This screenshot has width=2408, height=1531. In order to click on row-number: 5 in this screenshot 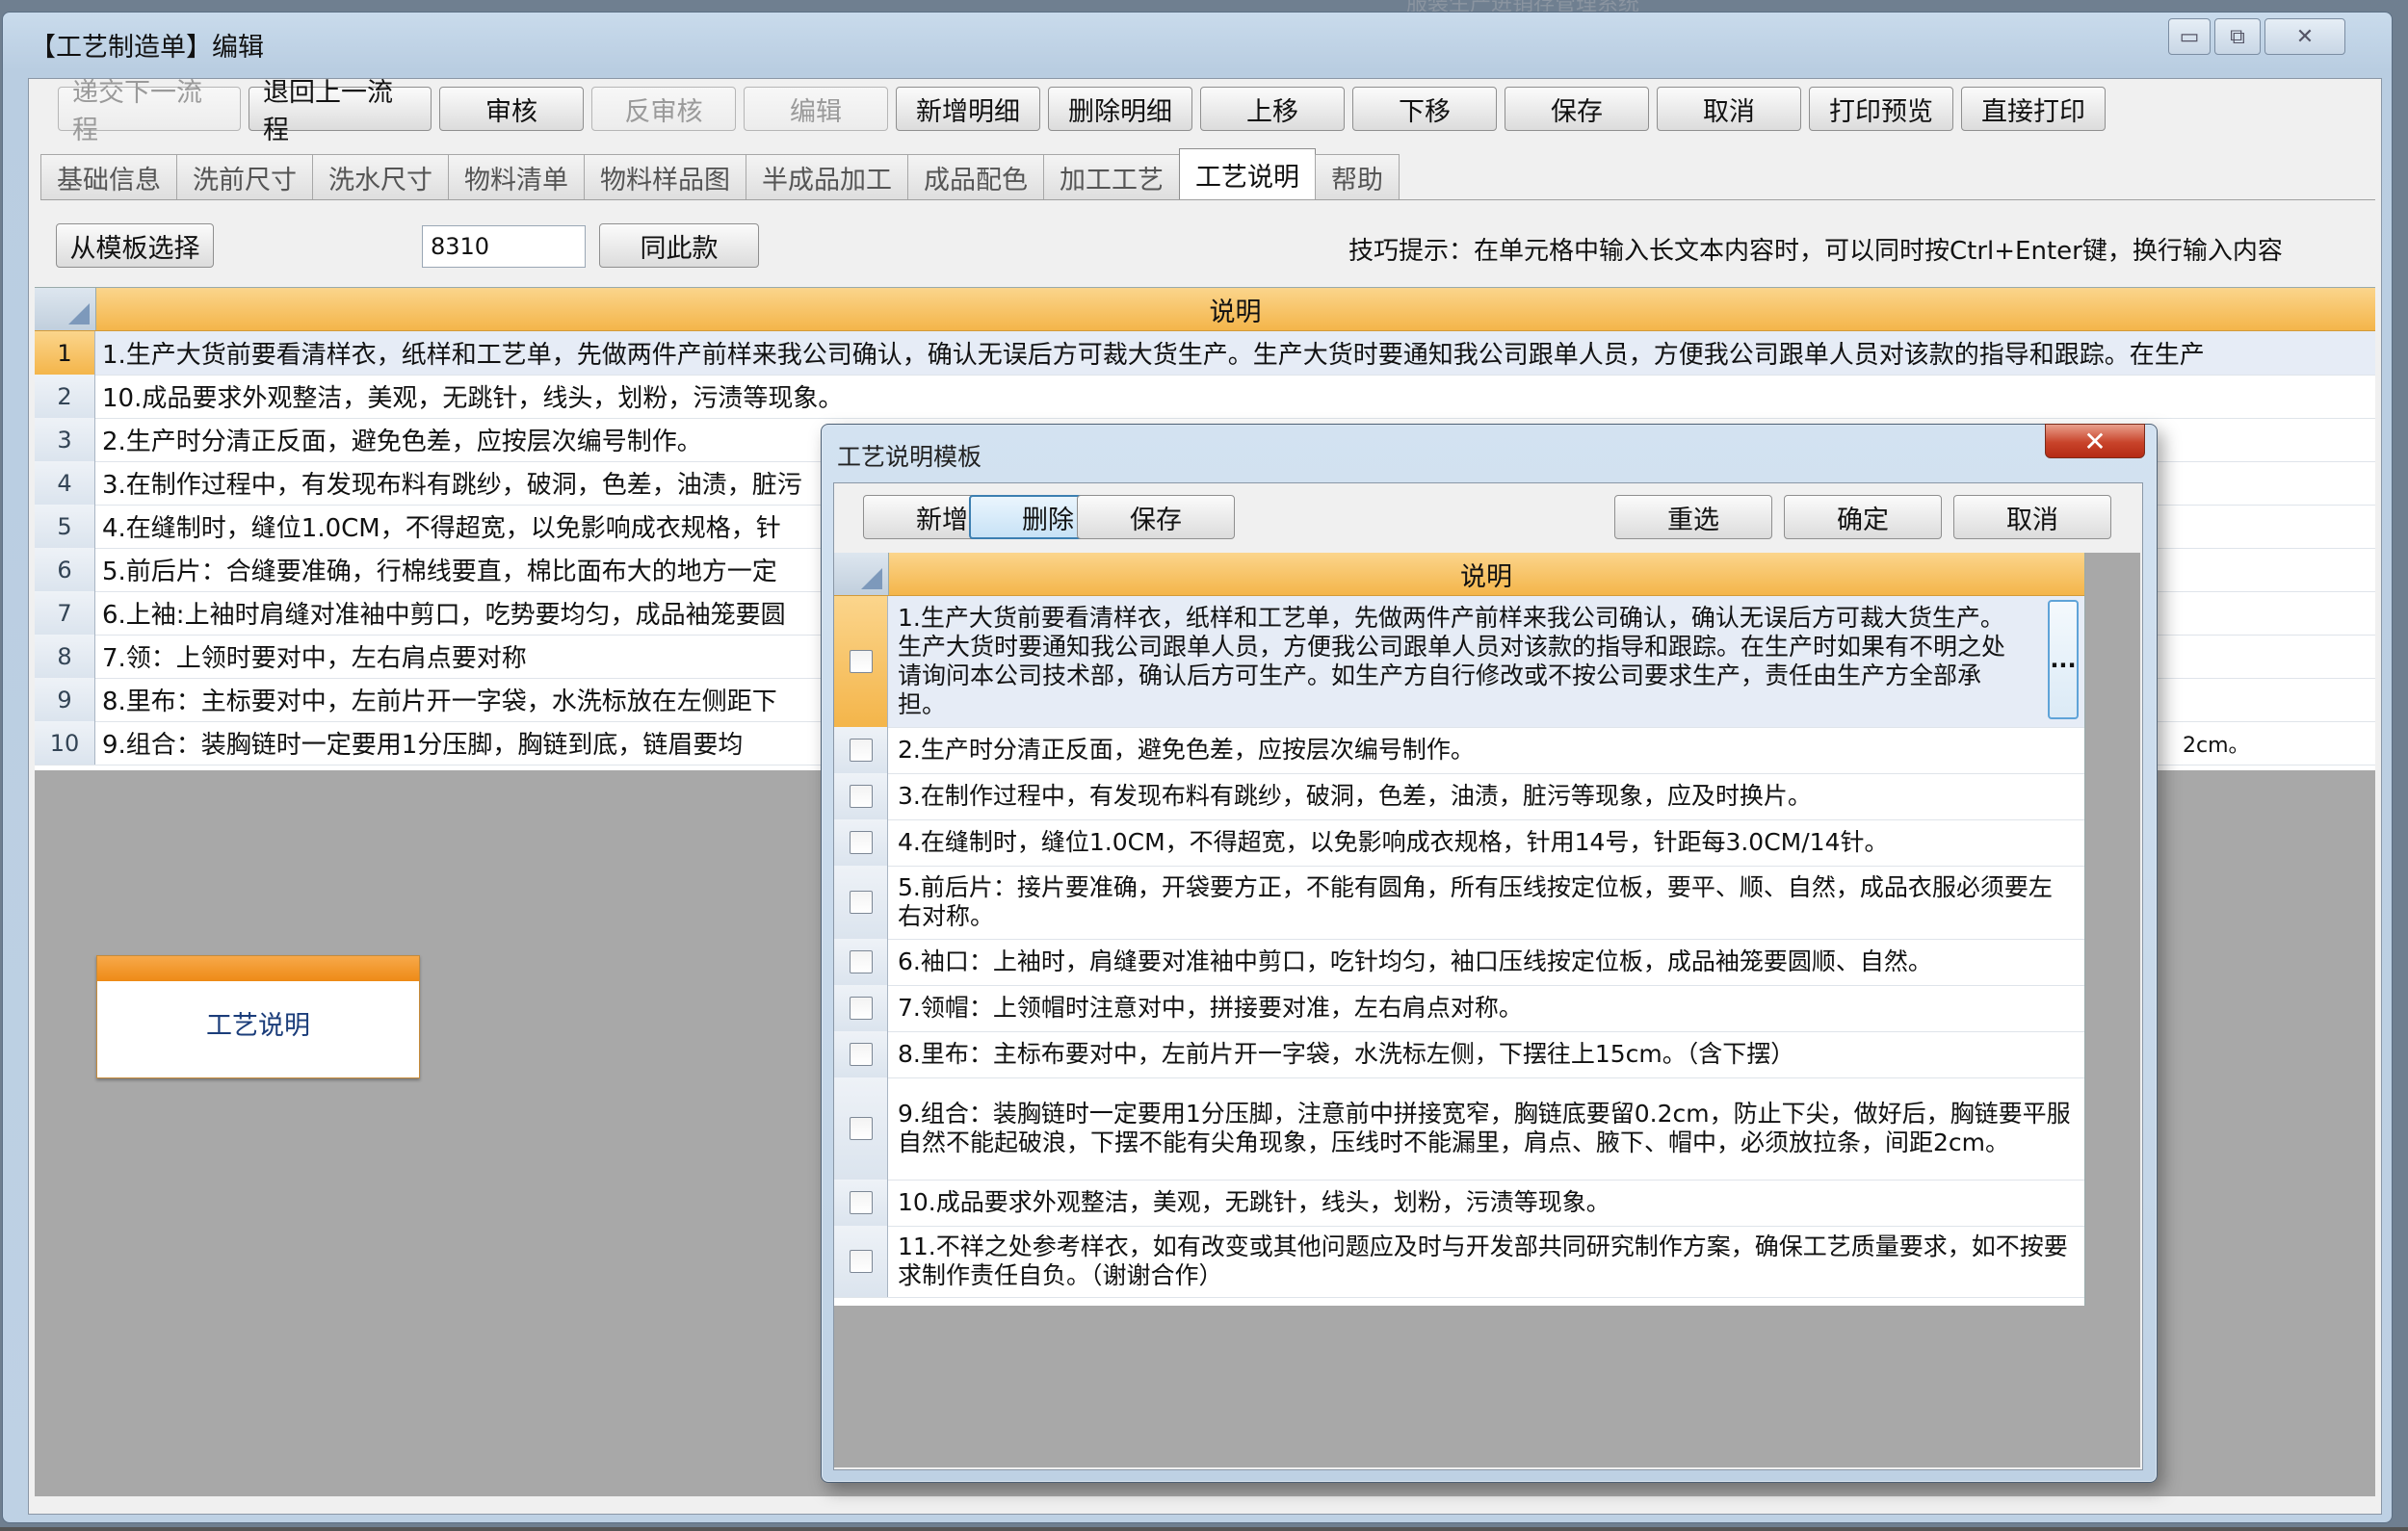, I will do `click(65, 526)`.